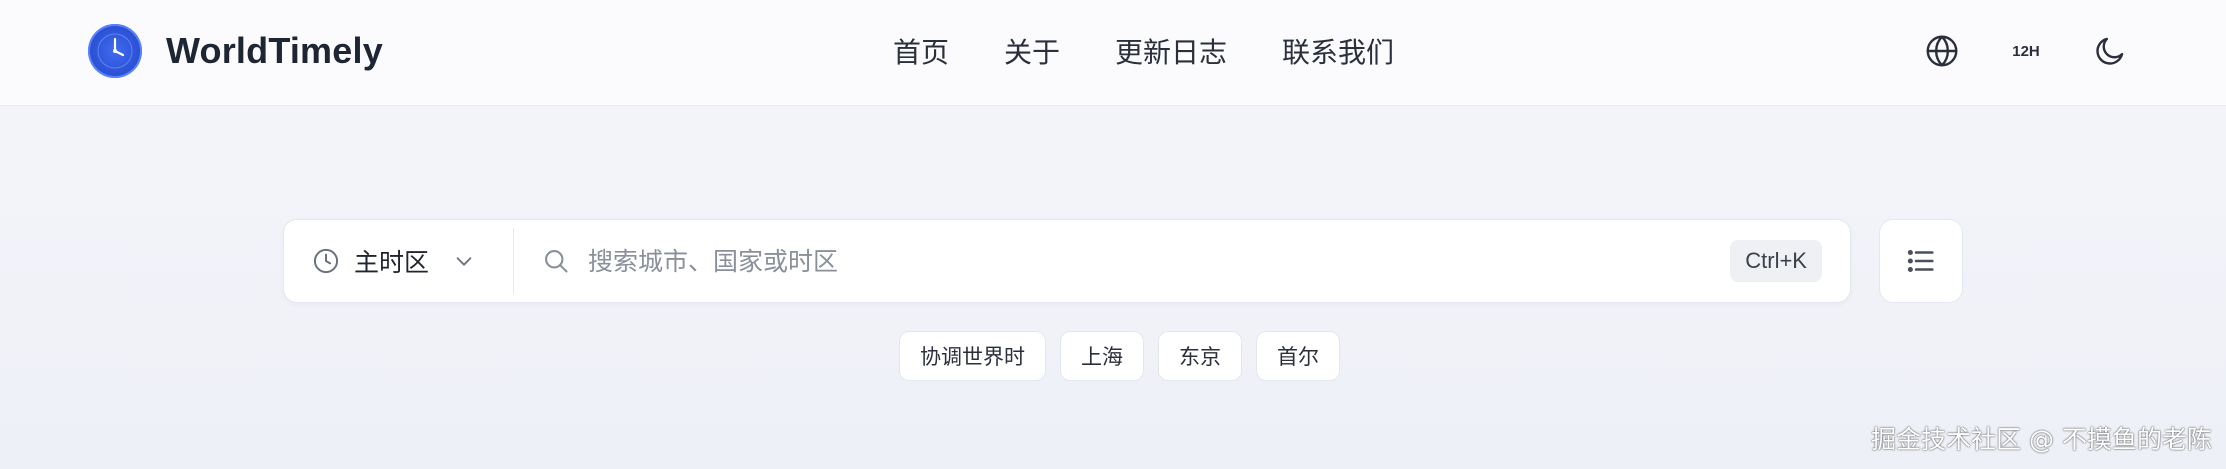  What do you see at coordinates (2041, 439) in the screenshot?
I see `watermark: 掘金技术社区 @ 不摸鱼的老陈` at bounding box center [2041, 439].